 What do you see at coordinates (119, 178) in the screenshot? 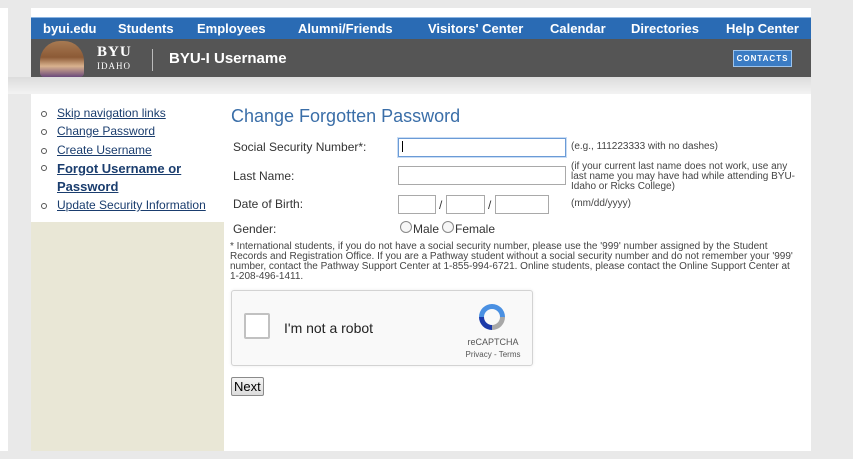
I see `forgot-username-link: Forgot Username or Password` at bounding box center [119, 178].